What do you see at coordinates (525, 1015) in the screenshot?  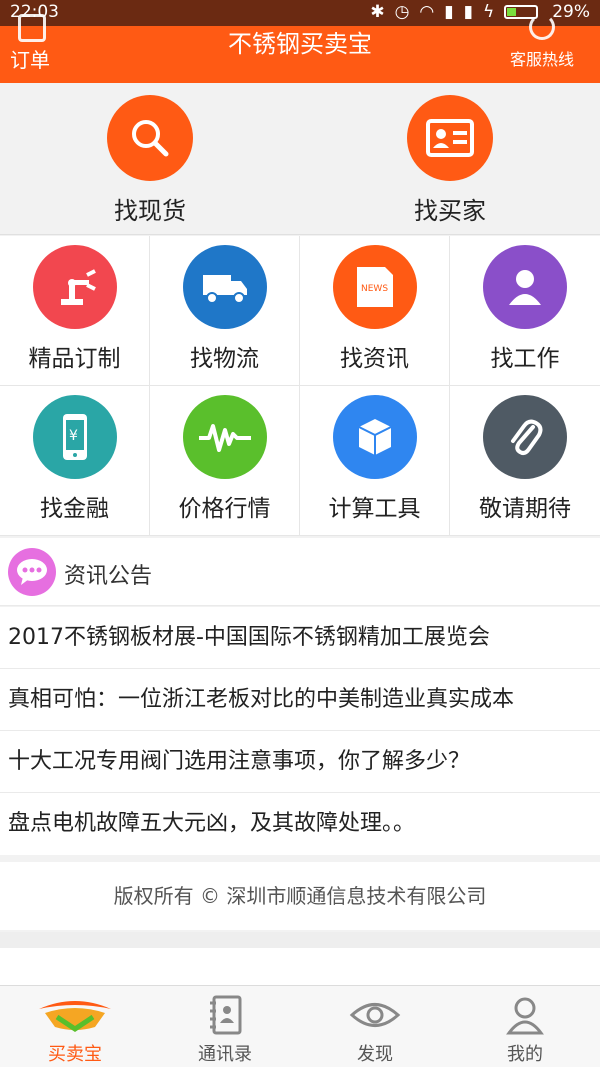 I see `user-icon` at bounding box center [525, 1015].